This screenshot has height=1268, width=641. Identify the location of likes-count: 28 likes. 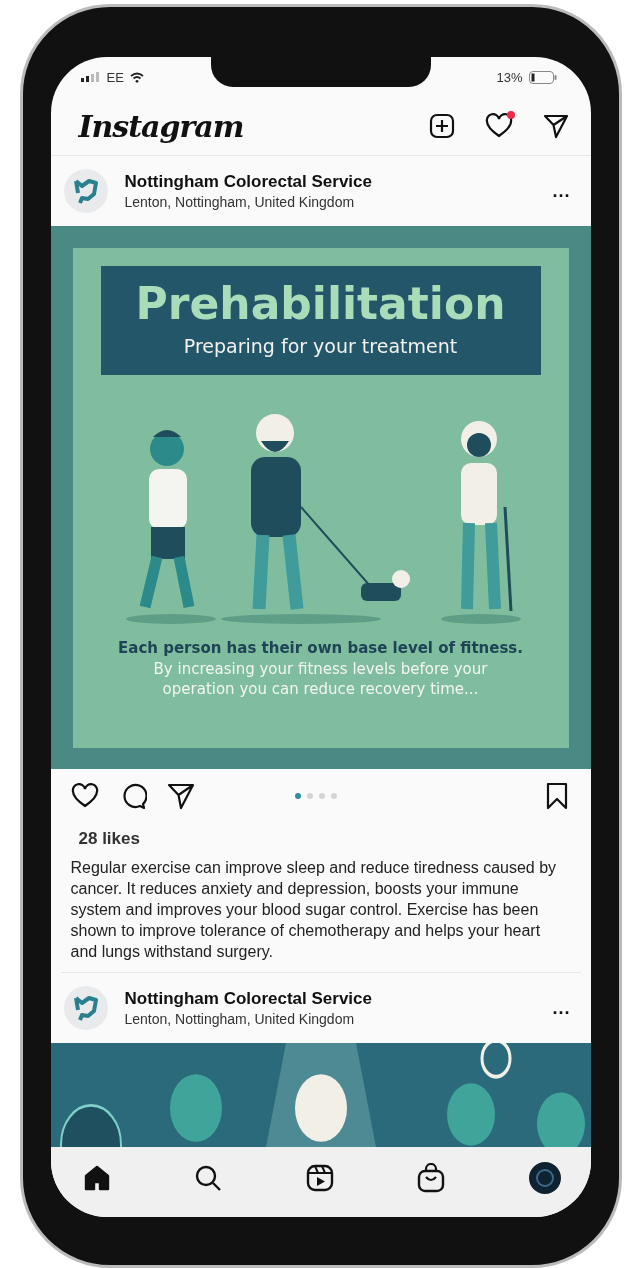
(320, 838).